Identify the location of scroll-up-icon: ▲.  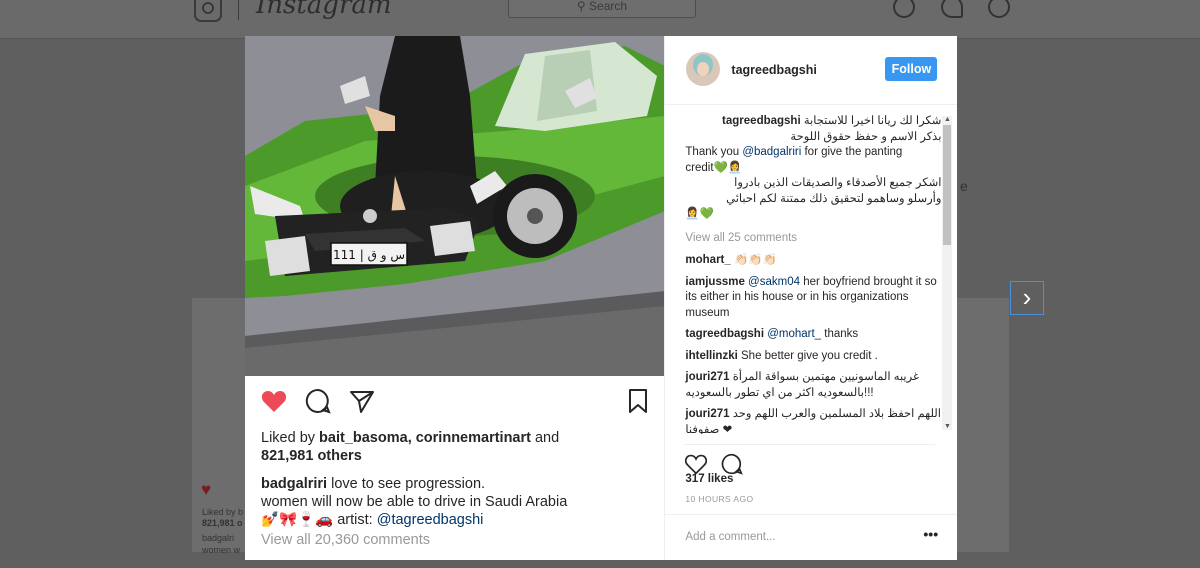
(947, 119).